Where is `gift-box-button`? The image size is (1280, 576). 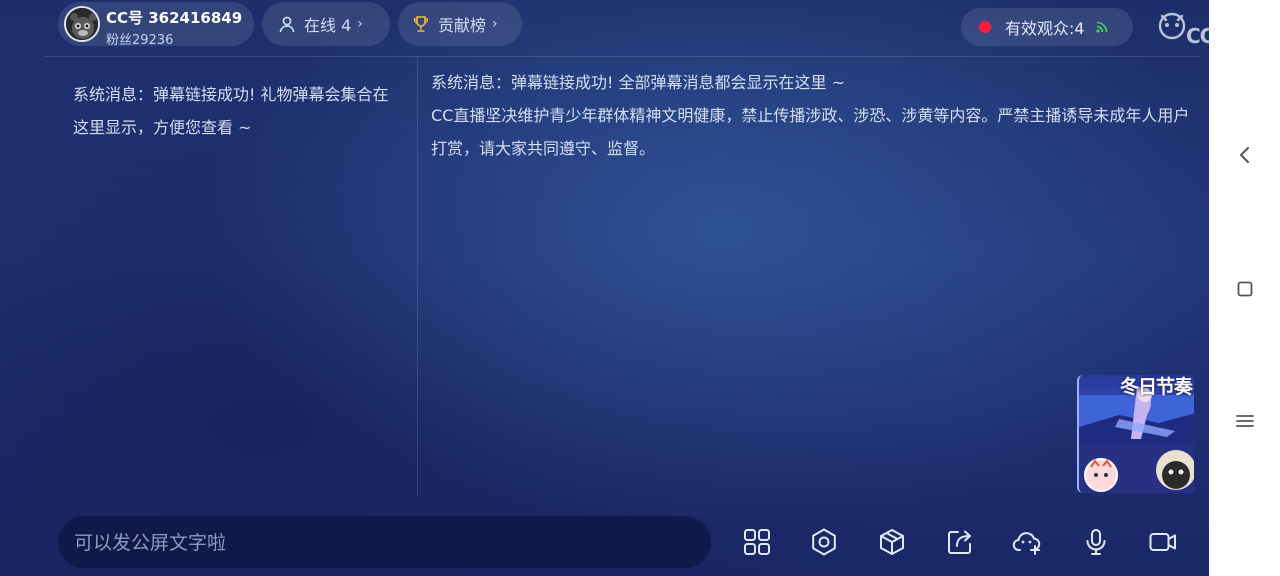 gift-box-button is located at coordinates (892, 542).